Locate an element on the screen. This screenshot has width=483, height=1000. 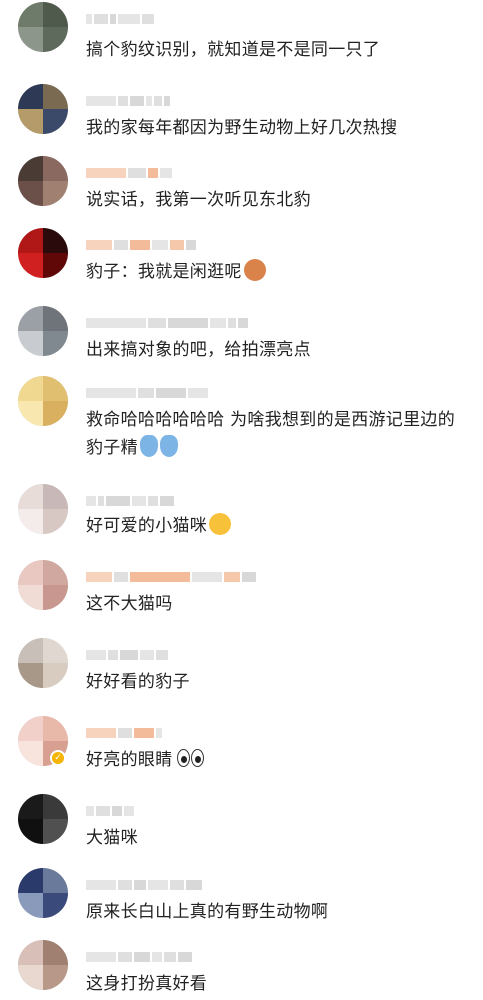
comment-text-content: 搞个豹纹识别，就知道是不是同一只了 is located at coordinates (233, 50).